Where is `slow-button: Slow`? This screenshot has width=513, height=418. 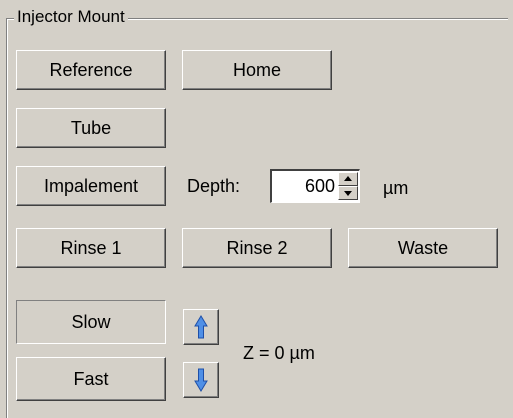 slow-button: Slow is located at coordinates (91, 322).